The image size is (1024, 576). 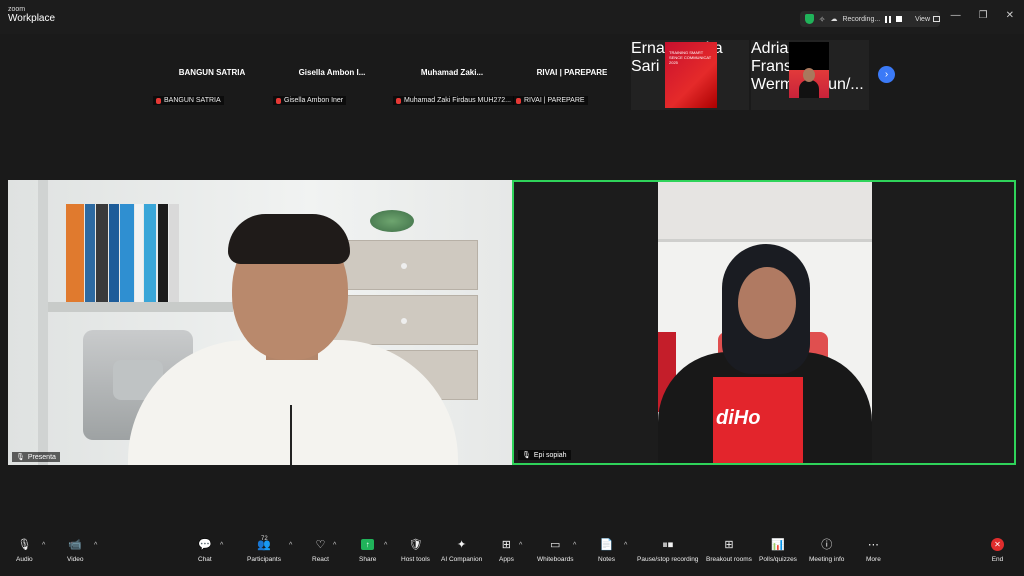 What do you see at coordinates (192, 100) in the screenshot?
I see `participant-label: BANGUN SATRIA` at bounding box center [192, 100].